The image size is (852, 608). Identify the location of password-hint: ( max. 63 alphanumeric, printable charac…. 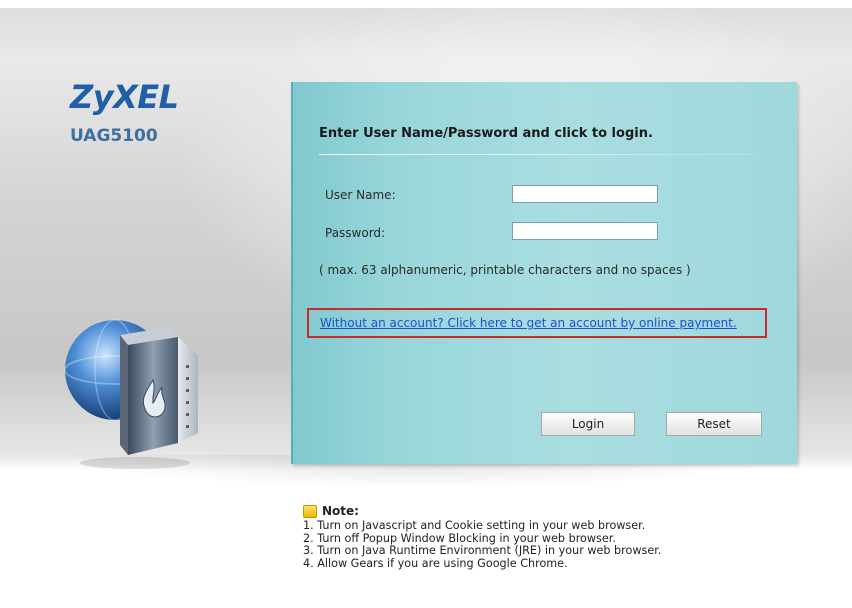
(505, 270).